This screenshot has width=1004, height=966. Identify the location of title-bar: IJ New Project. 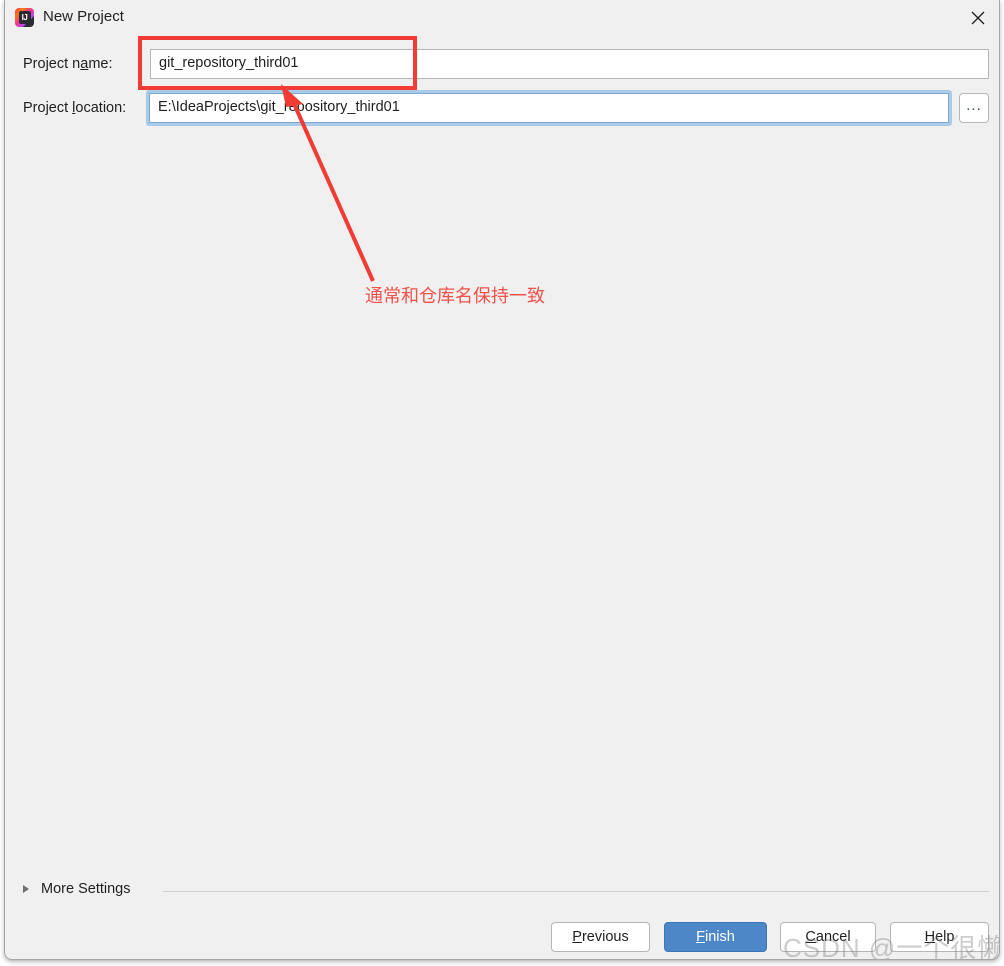
(502, 18).